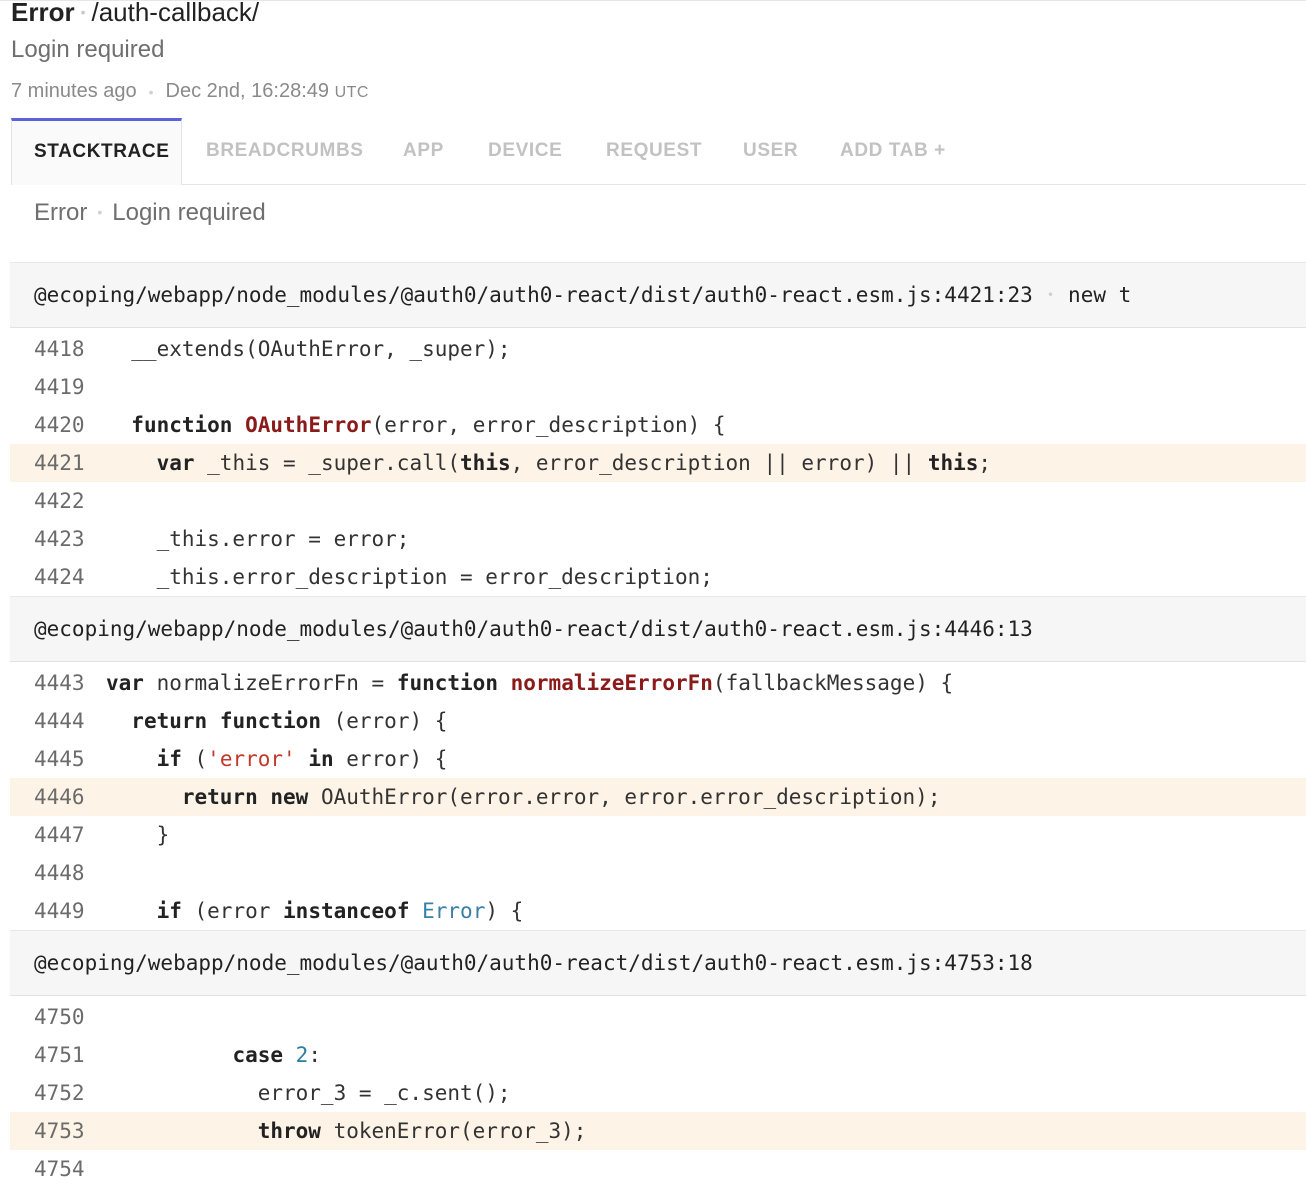  I want to click on error-message: Login required, so click(88, 49).